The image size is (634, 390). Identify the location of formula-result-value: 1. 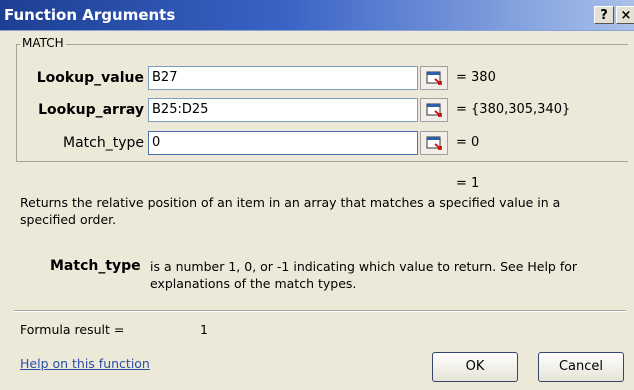
(204, 329).